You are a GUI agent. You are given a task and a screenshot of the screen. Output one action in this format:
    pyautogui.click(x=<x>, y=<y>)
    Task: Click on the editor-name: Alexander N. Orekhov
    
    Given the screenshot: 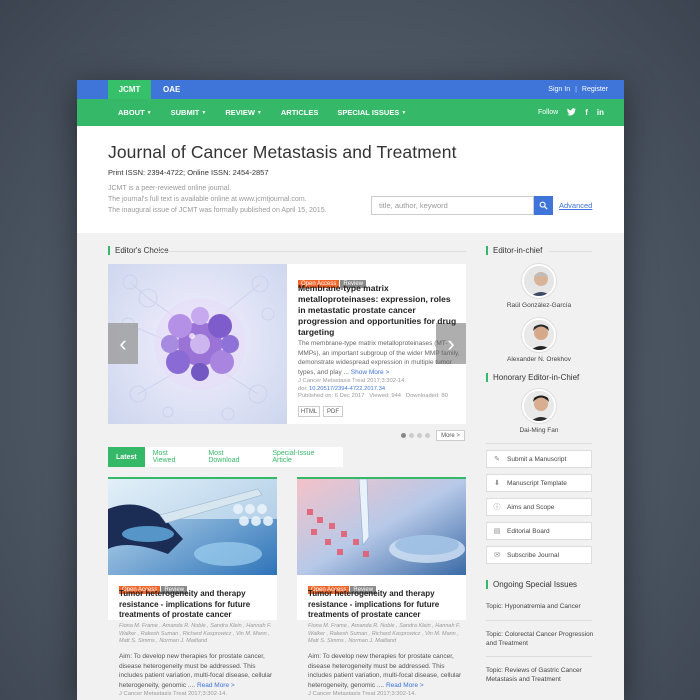 What is the action you would take?
    pyautogui.click(x=539, y=359)
    